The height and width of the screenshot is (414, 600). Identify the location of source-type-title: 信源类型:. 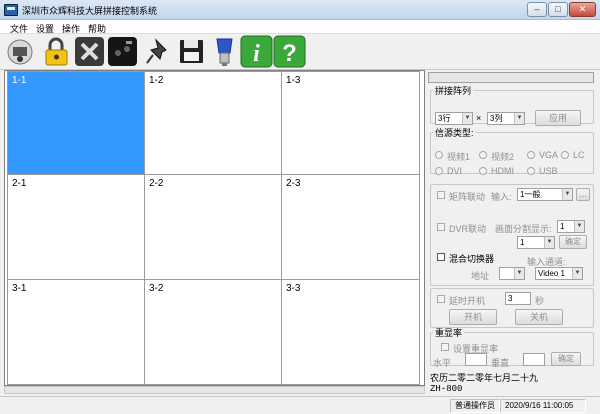
(454, 133).